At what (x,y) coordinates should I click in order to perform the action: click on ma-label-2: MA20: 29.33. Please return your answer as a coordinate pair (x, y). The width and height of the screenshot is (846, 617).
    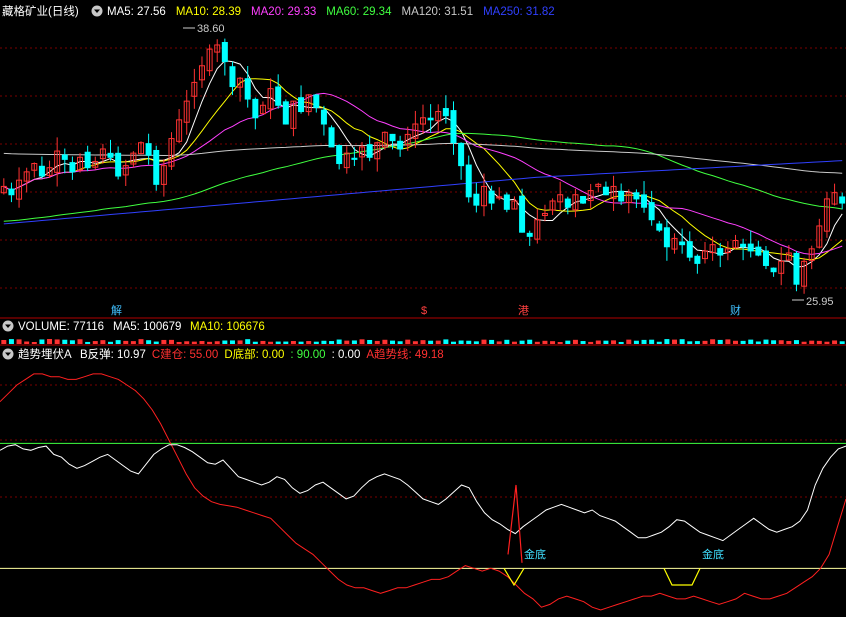
    Looking at the image, I should click on (283, 12).